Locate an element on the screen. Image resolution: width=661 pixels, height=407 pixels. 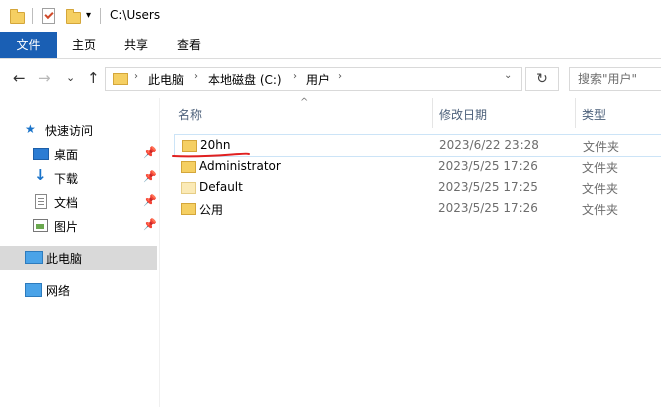
address-bar: › 此电脑 › 本地磁盘 (C:) › 用户 › ⌄ is located at coordinates (313, 79).